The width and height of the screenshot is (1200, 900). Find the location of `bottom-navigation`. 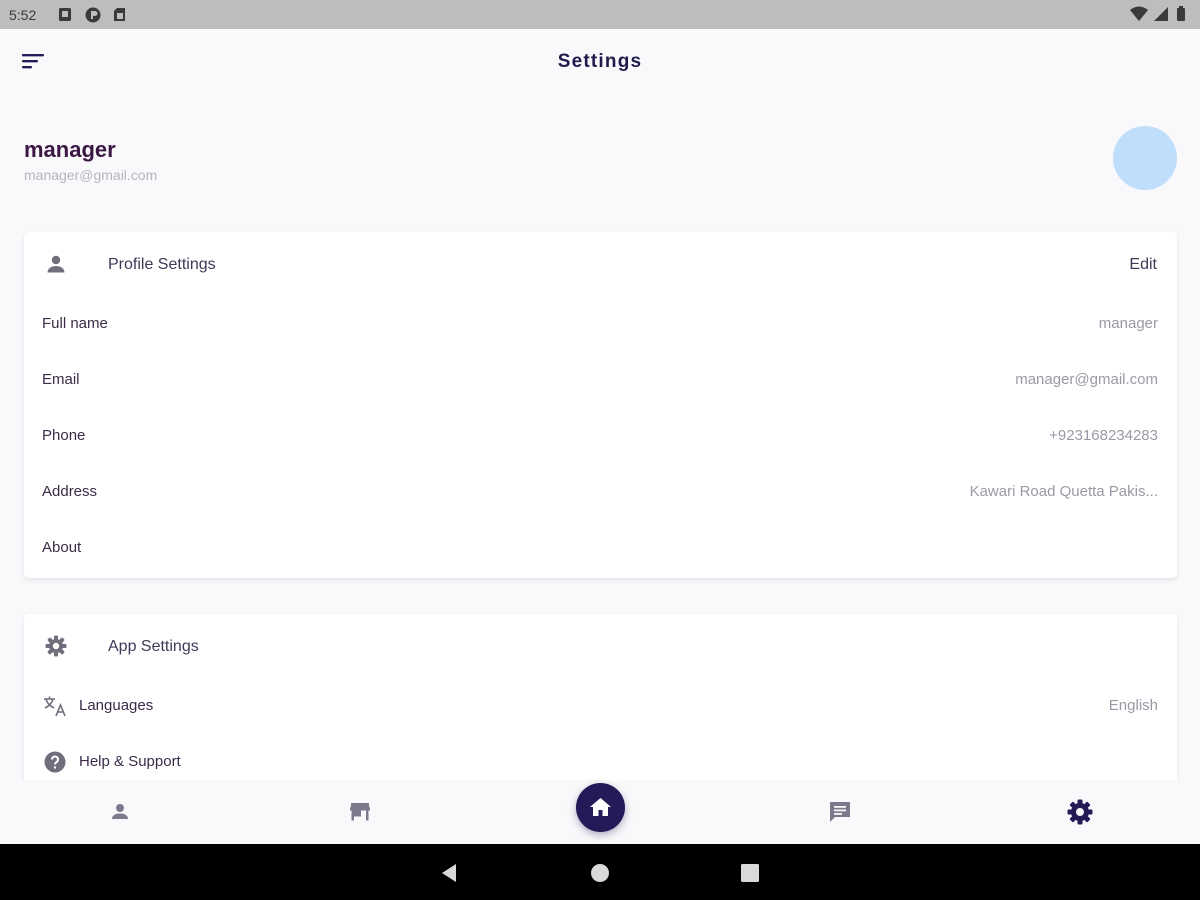

bottom-navigation is located at coordinates (600, 812).